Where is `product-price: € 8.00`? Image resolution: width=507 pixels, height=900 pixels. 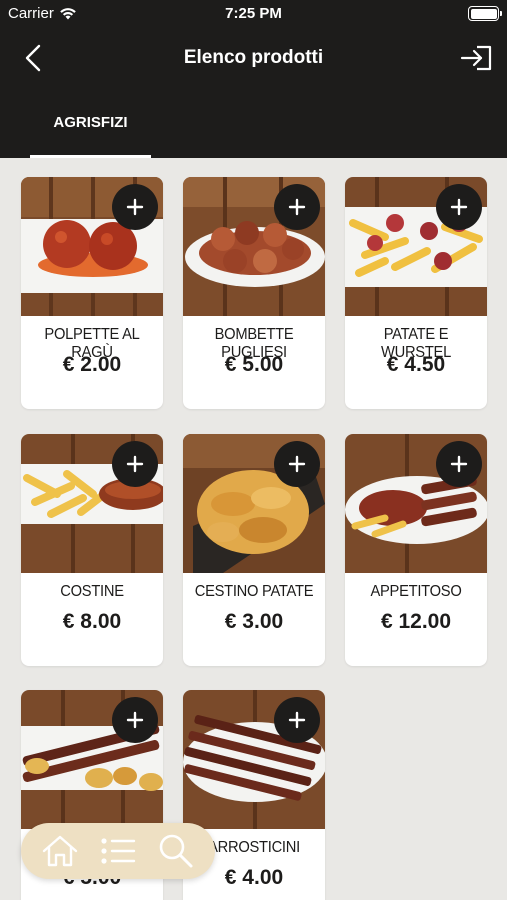 product-price: € 8.00 is located at coordinates (92, 621).